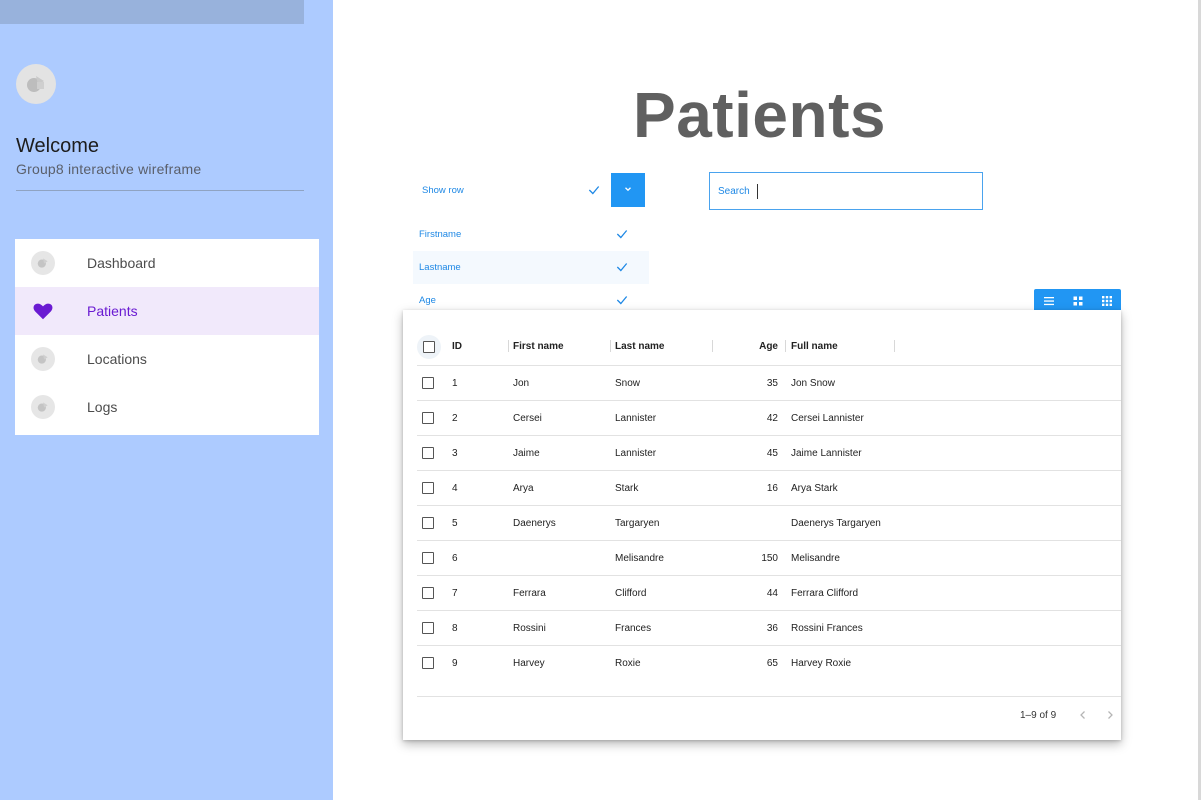  Describe the element at coordinates (529, 190) in the screenshot. I see `show-row-select: Show row` at that location.